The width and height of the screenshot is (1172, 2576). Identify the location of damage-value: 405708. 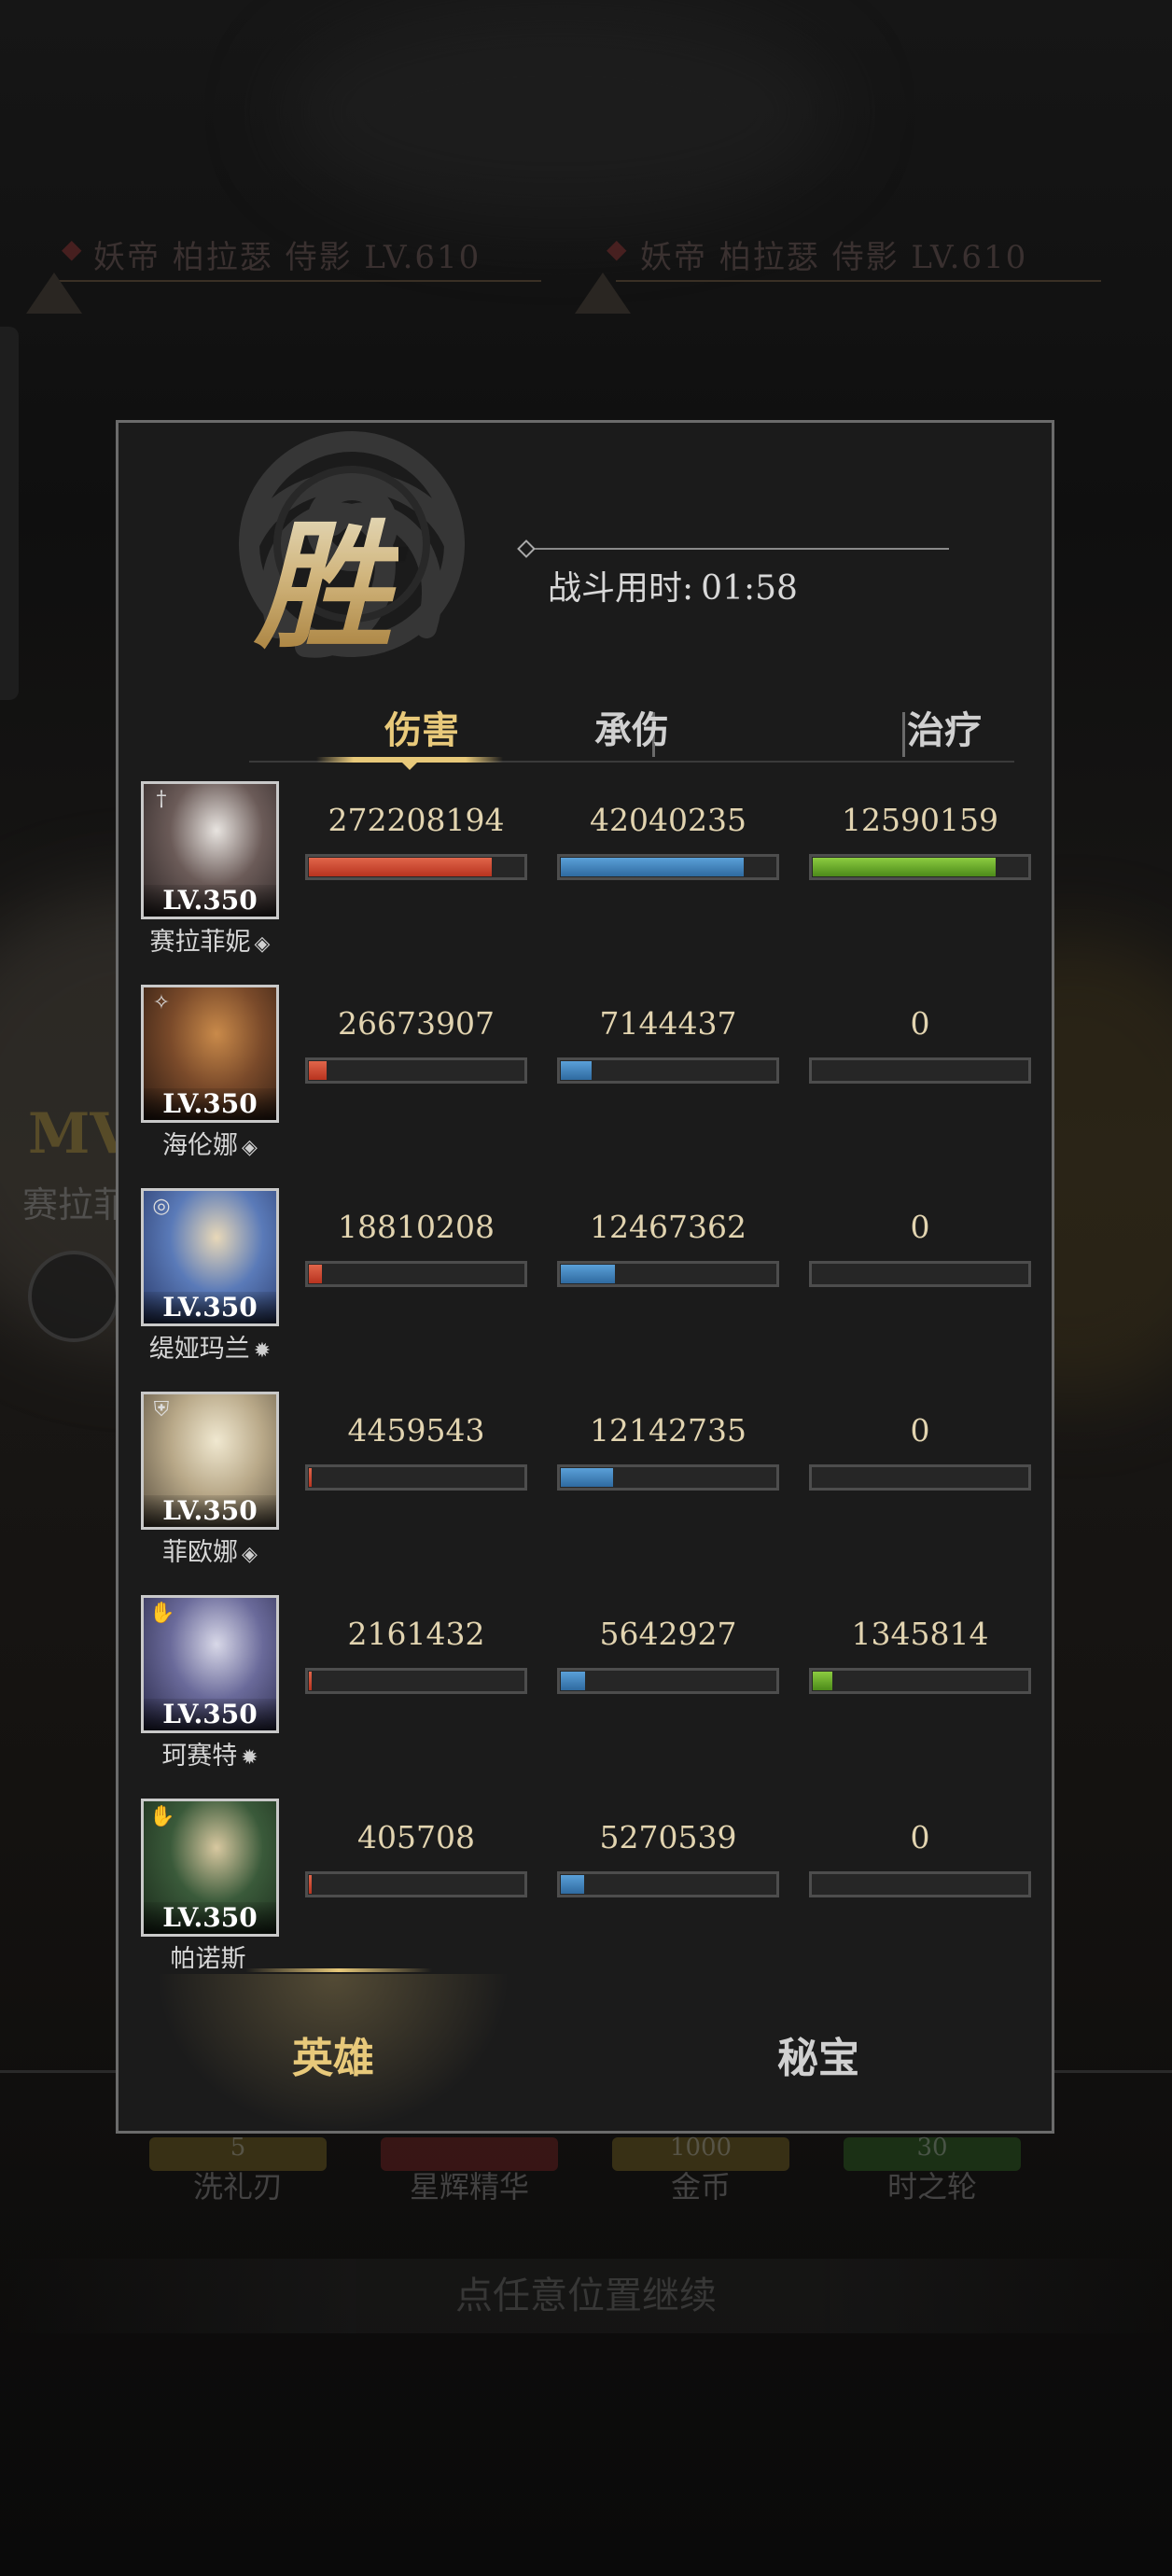
(416, 1837).